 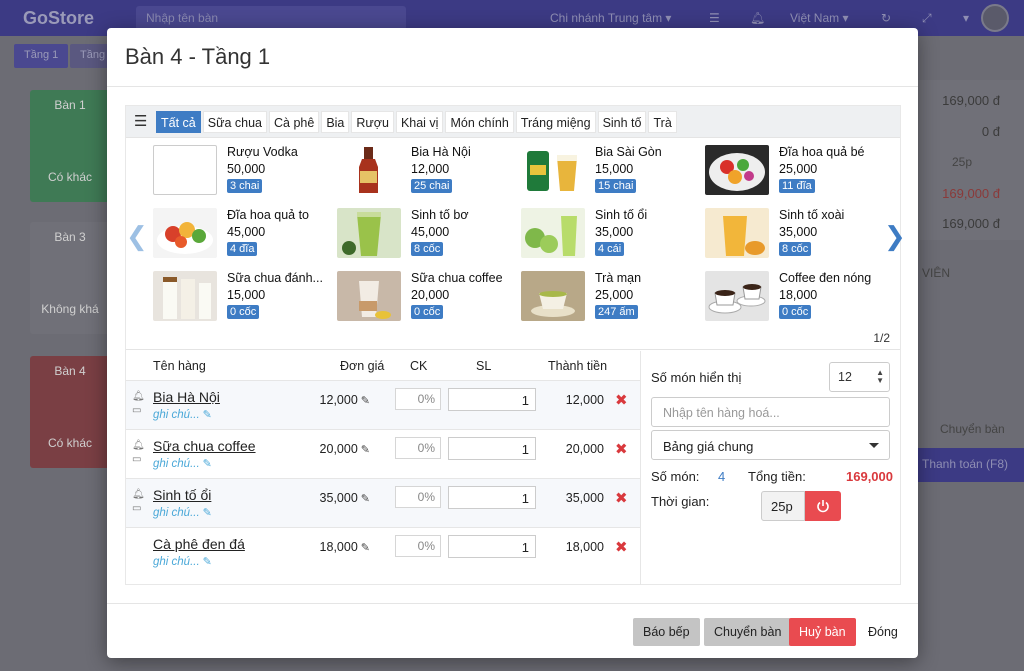 What do you see at coordinates (714, 18) in the screenshot?
I see `menu-icon: ☰` at bounding box center [714, 18].